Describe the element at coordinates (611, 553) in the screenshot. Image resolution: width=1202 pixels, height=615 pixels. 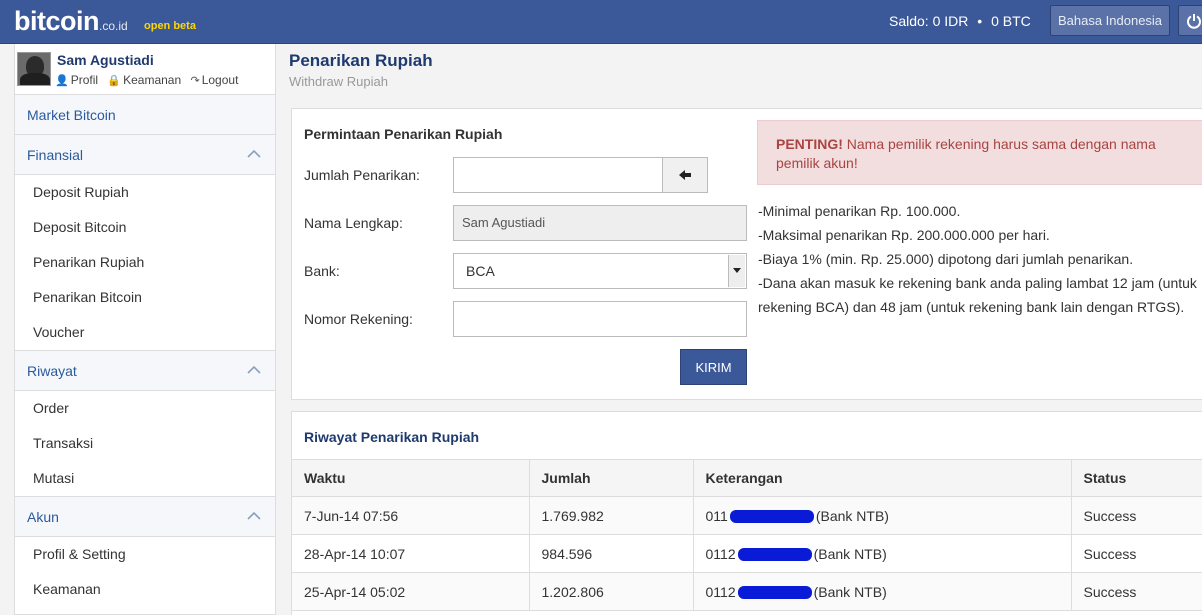
I see `cell-jumlah: 984.596` at that location.